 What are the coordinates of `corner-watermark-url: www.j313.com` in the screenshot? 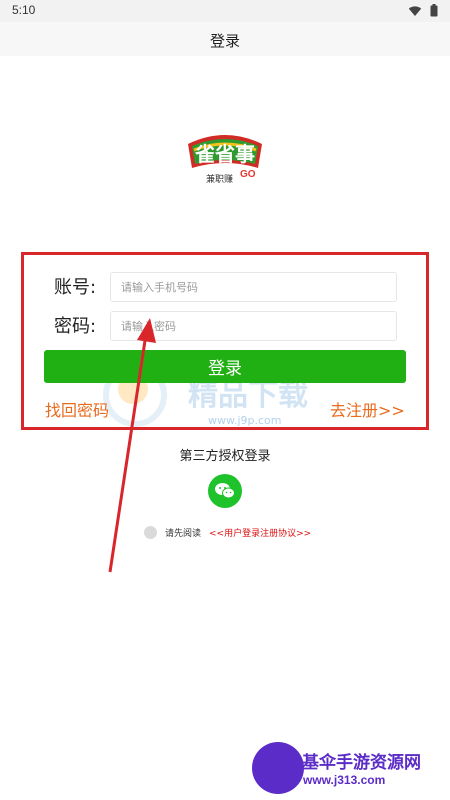 It's located at (344, 780).